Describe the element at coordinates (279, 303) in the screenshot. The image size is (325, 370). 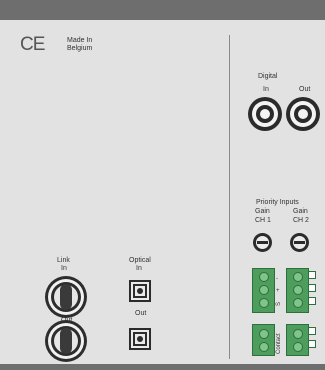
I see `terminal-signal-label: S` at that location.